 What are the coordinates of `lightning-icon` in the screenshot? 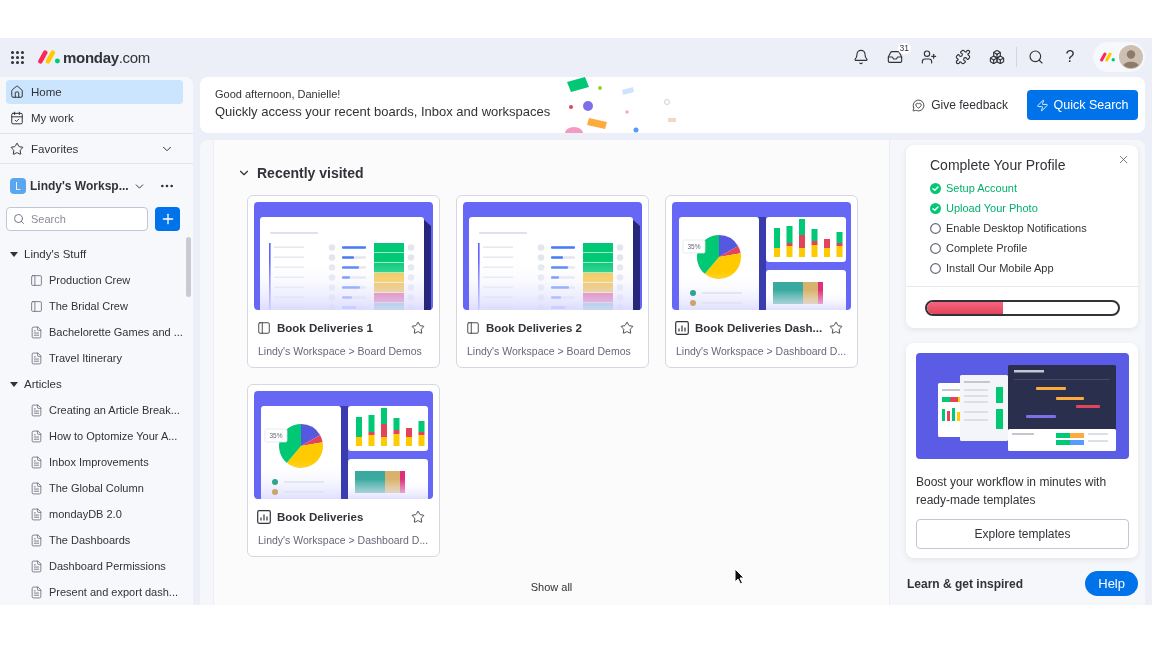 It's located at (1043, 105).